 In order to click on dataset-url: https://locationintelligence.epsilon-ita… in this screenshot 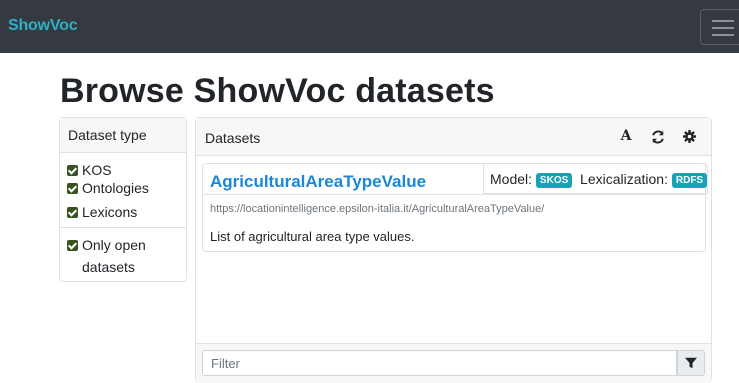, I will do `click(377, 209)`.